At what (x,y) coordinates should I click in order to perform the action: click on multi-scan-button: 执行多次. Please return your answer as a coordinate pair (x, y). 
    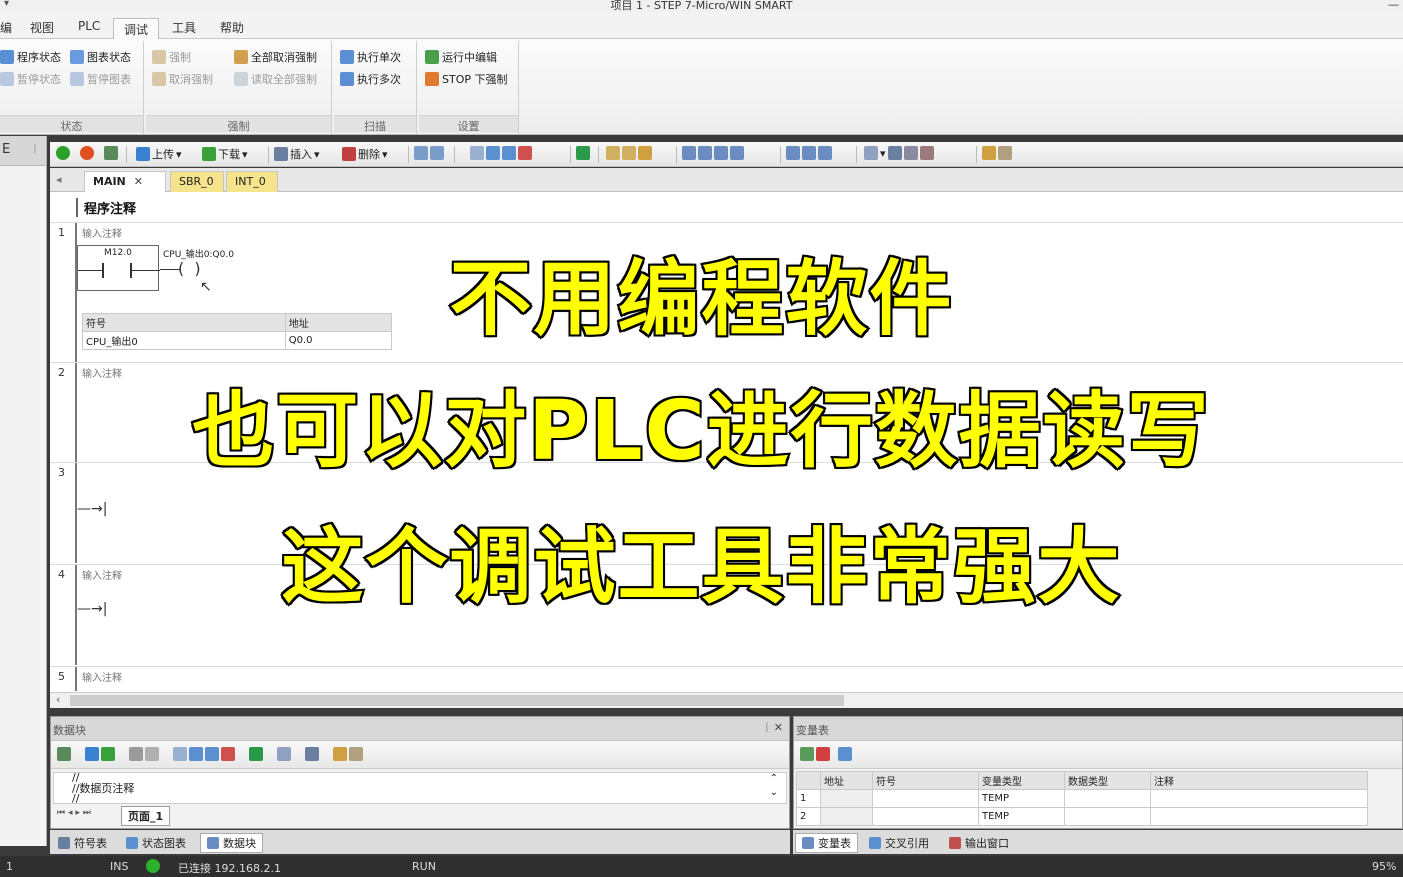
    Looking at the image, I should click on (370, 79).